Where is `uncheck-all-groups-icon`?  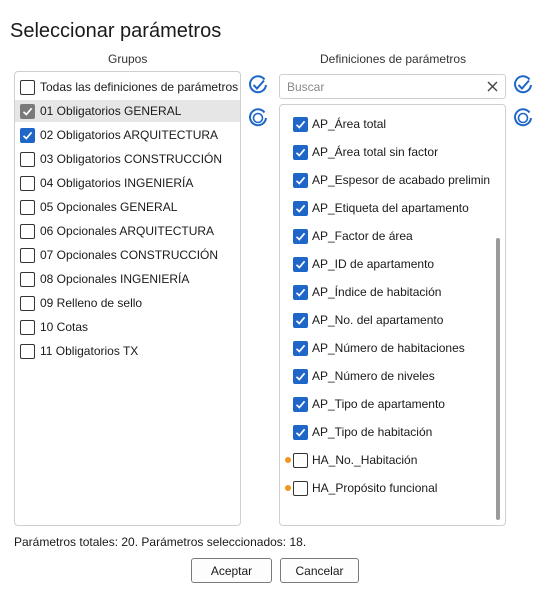 uncheck-all-groups-icon is located at coordinates (258, 118).